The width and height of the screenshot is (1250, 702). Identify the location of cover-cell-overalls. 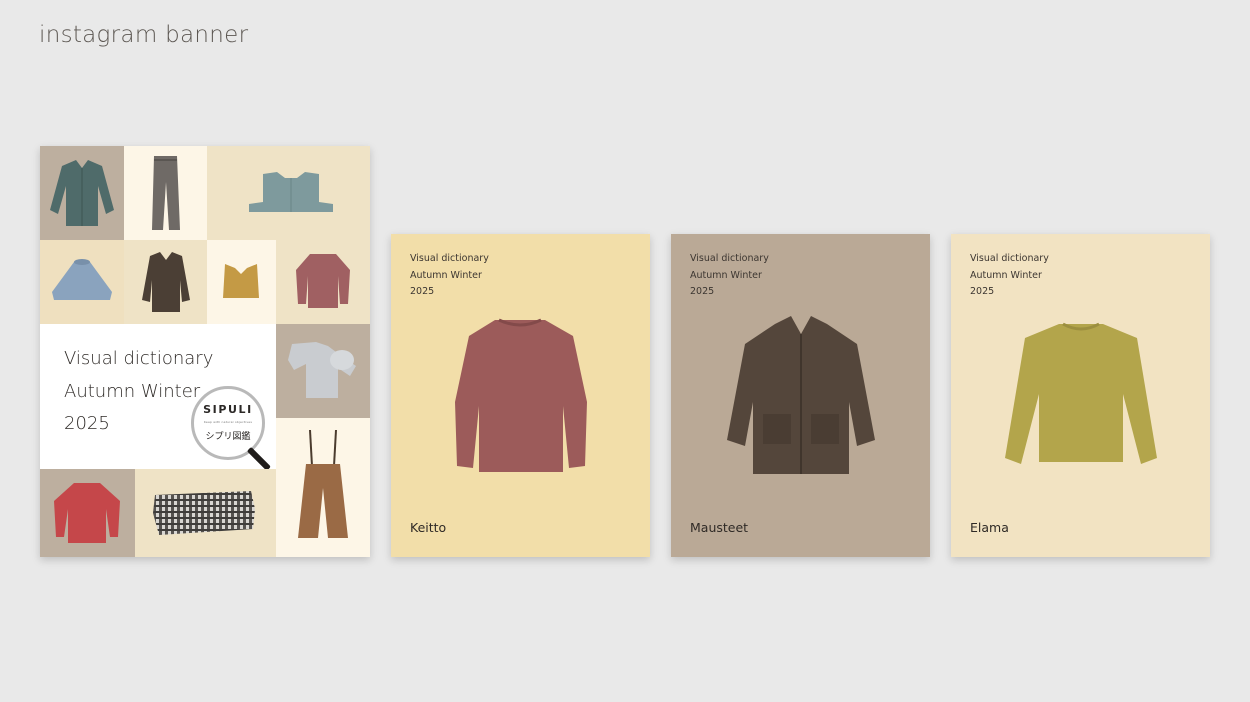
(323, 487).